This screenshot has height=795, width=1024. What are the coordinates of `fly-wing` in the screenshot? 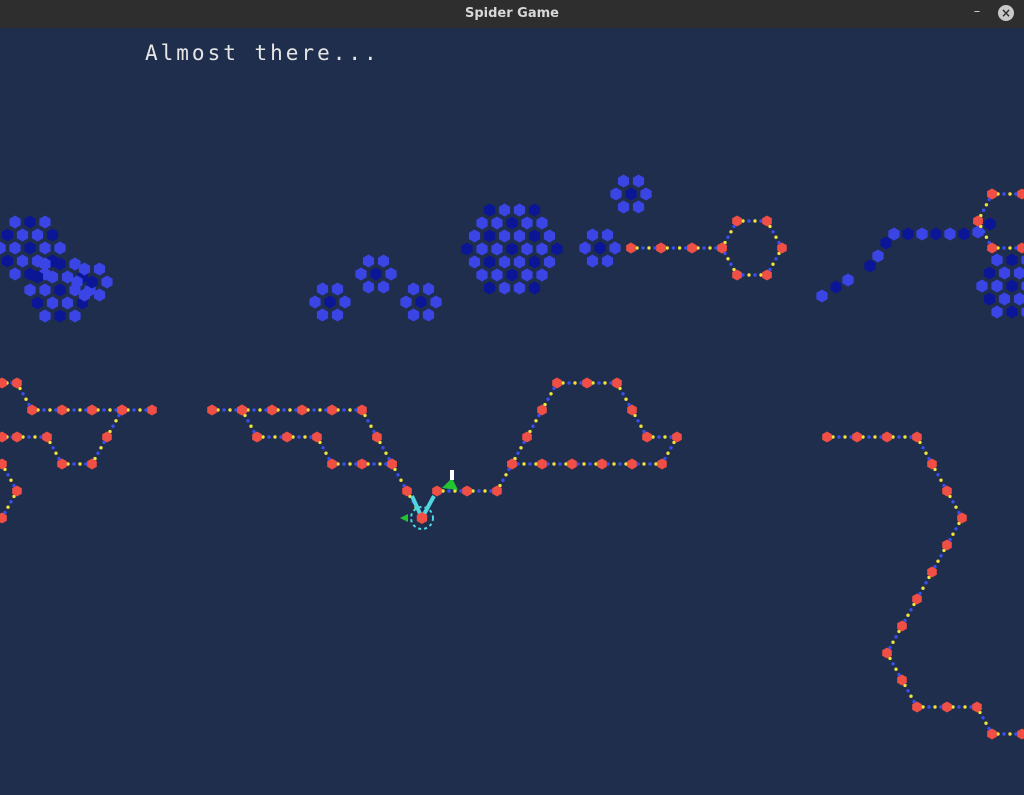 It's located at (452, 475).